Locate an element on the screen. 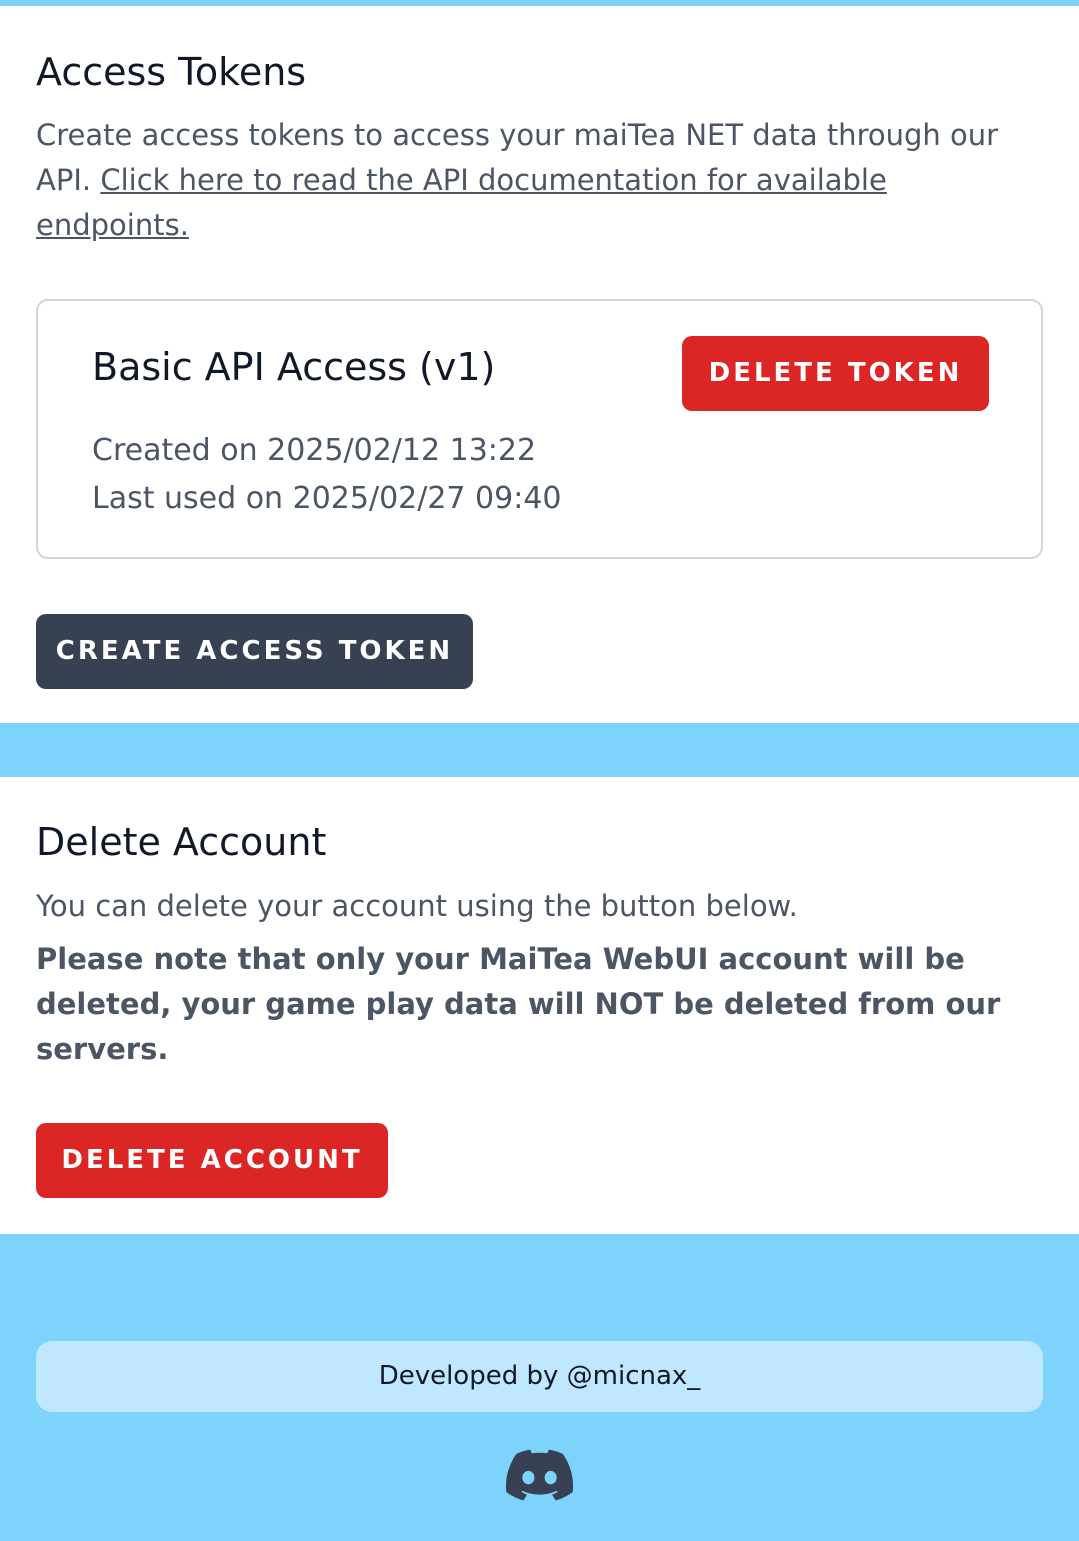  token-name: Basic API Access (v1) is located at coordinates (294, 367).